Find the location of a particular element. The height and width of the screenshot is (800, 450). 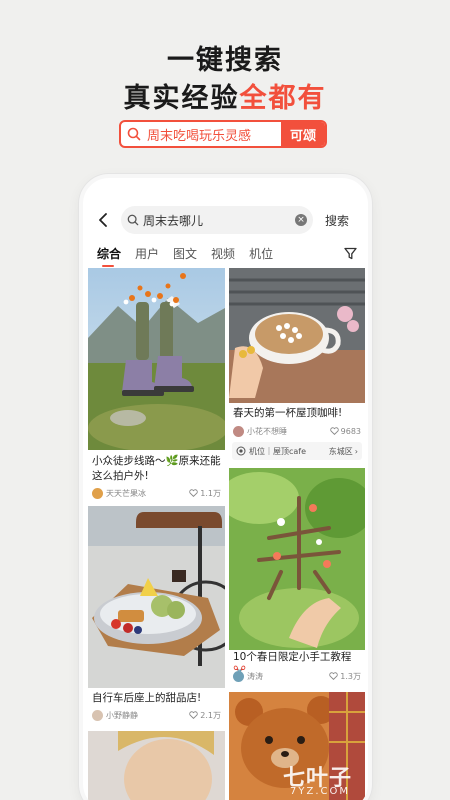

note-card is located at coordinates (156, 765).